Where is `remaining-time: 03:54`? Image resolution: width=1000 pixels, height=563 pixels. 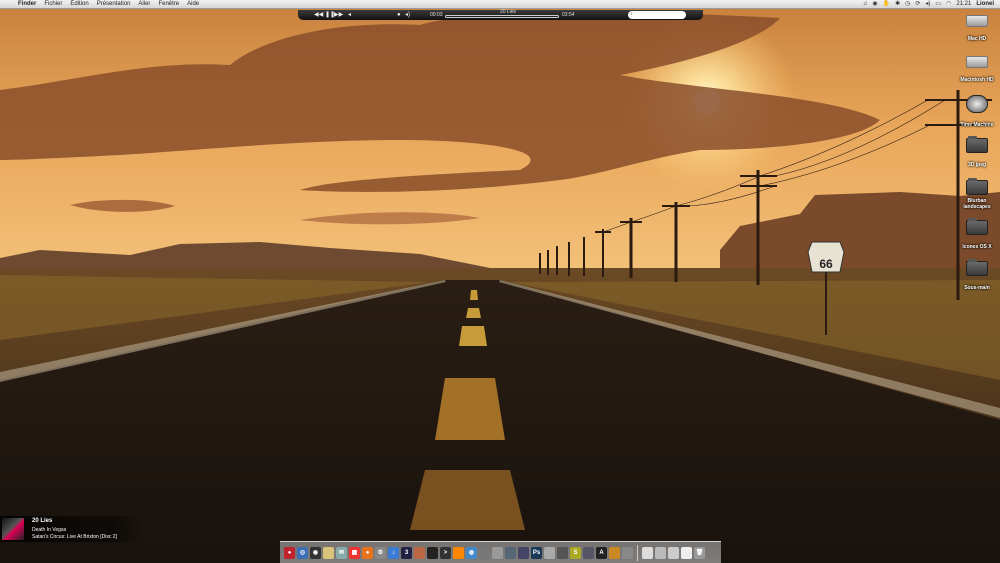
remaining-time: 03:54 is located at coordinates (568, 15).